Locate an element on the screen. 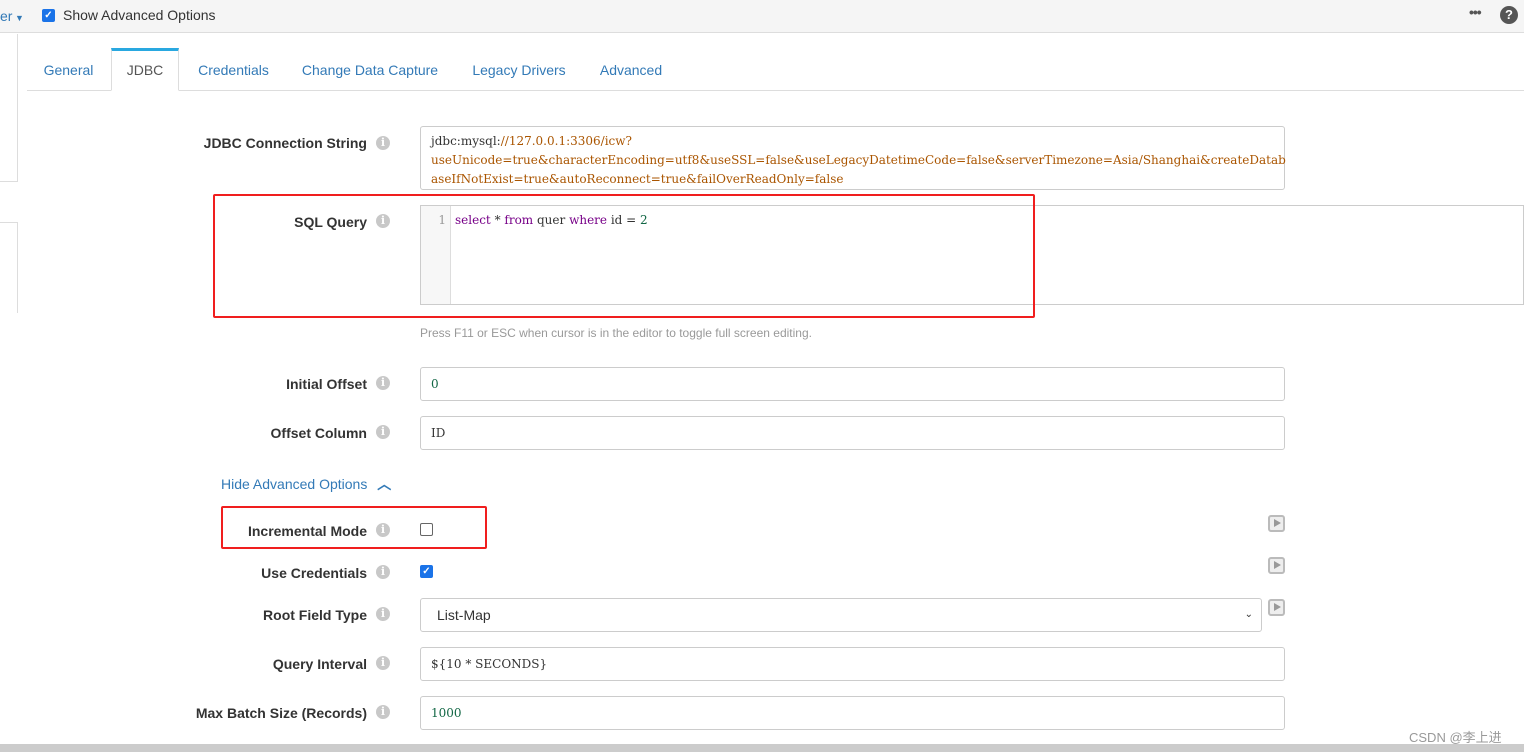  show-advanced-label: Show Advanced Options is located at coordinates (139, 15).